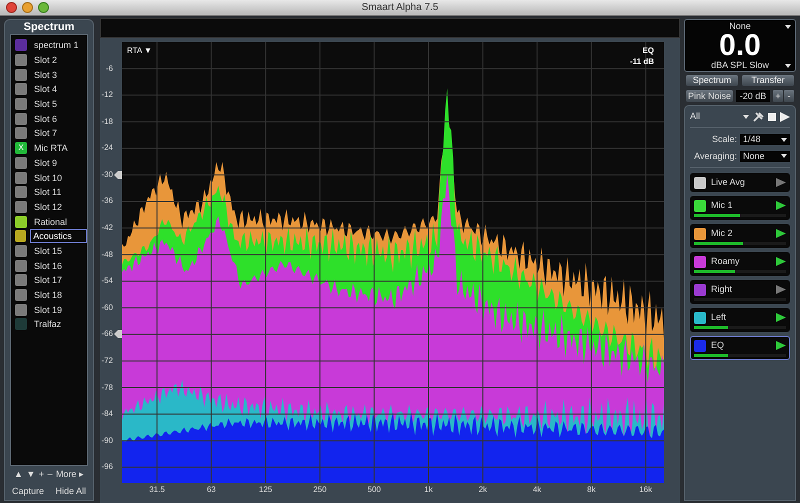 This screenshot has width=800, height=503. What do you see at coordinates (740, 65) in the screenshot?
I see `meter-unit: dBA SPL Slow` at bounding box center [740, 65].